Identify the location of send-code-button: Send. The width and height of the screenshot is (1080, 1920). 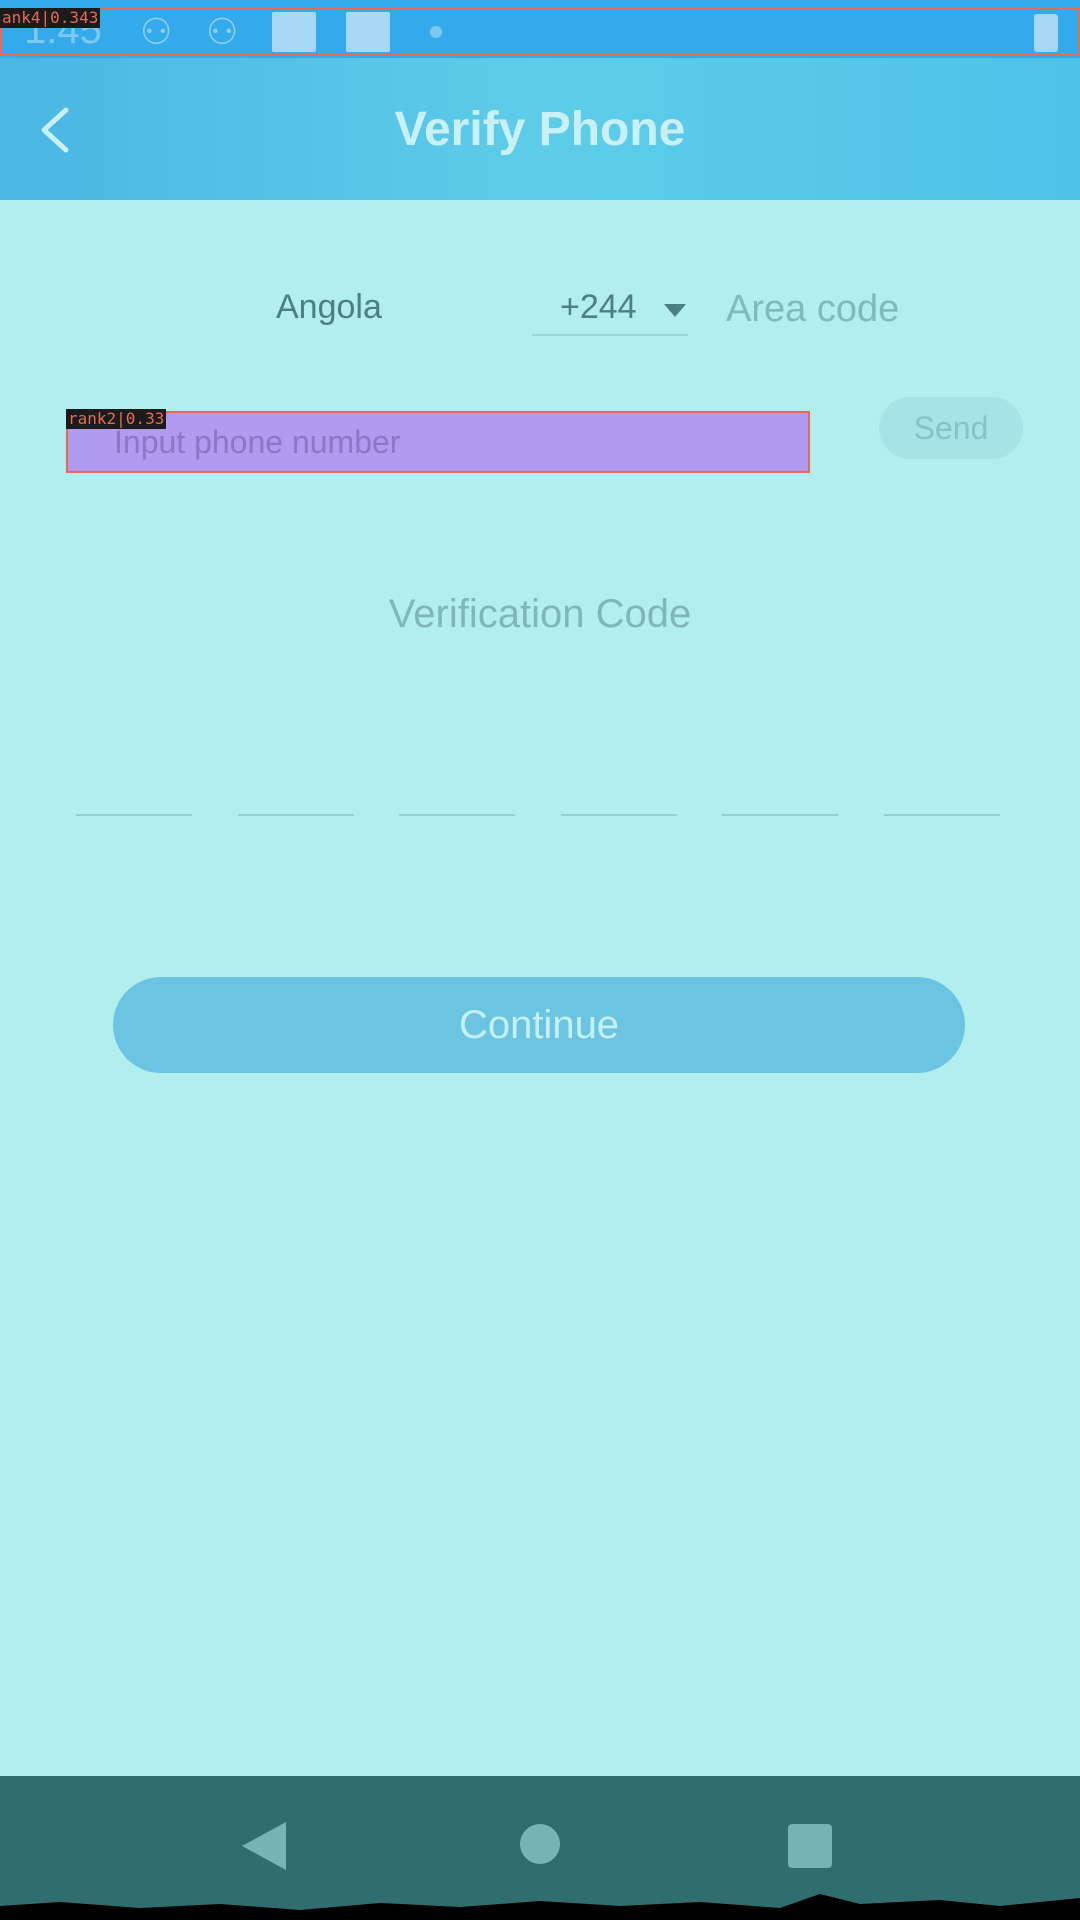
(951, 428).